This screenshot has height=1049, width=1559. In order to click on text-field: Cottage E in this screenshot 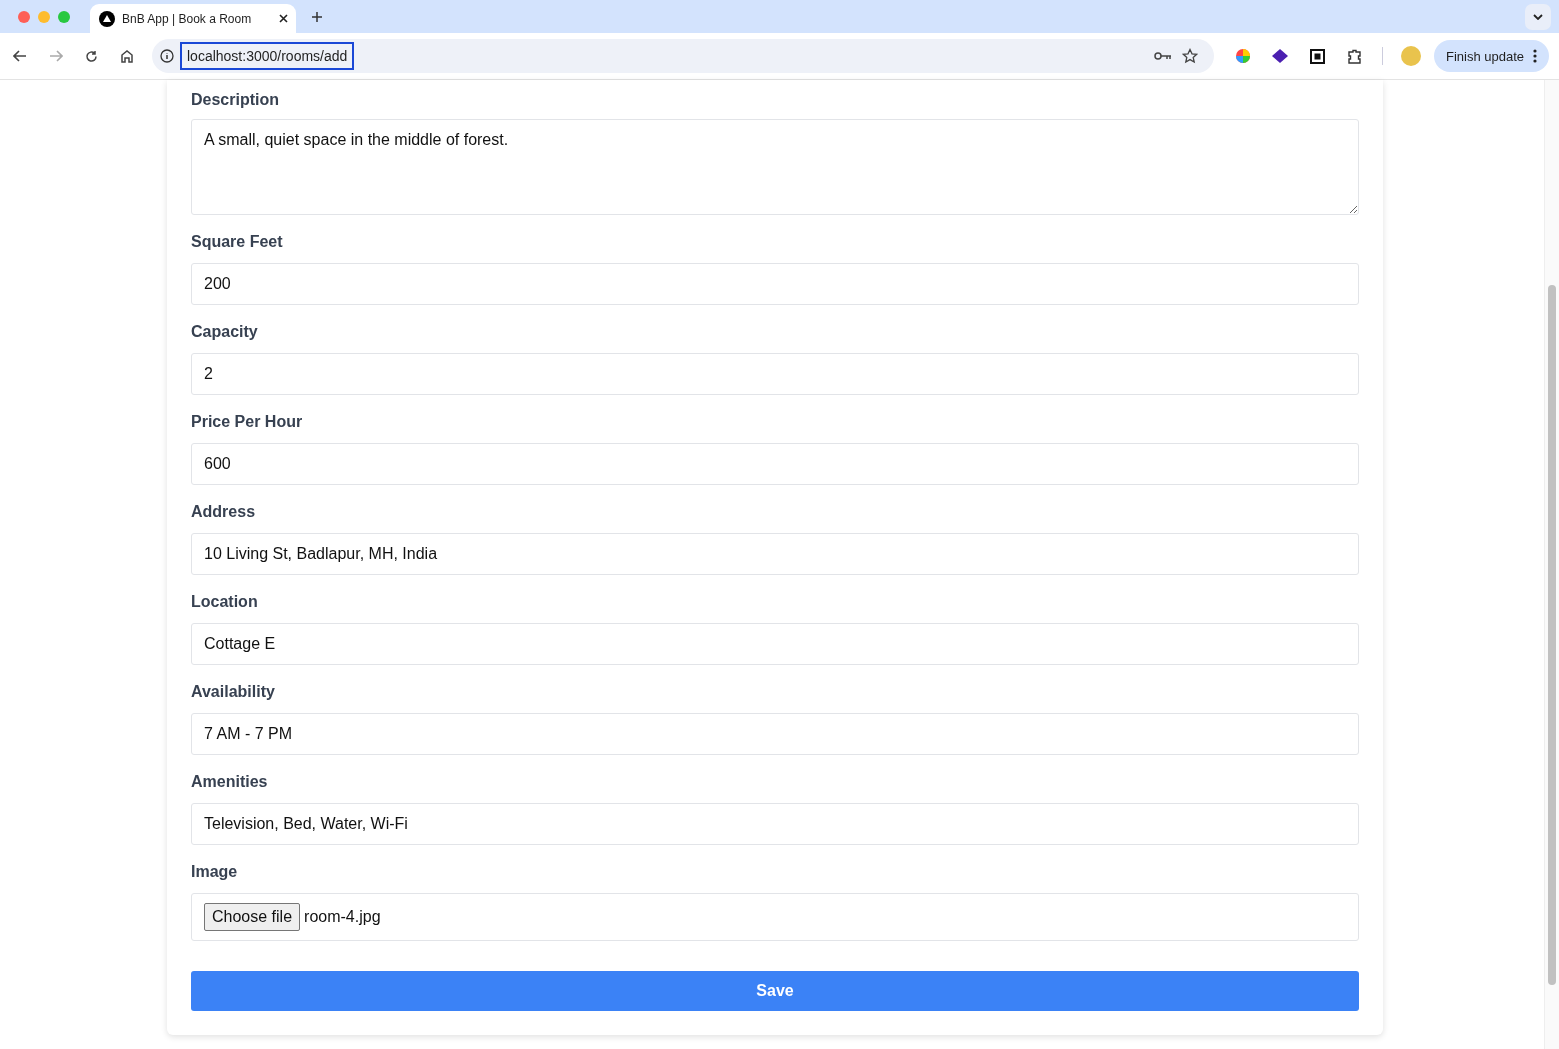, I will do `click(775, 644)`.